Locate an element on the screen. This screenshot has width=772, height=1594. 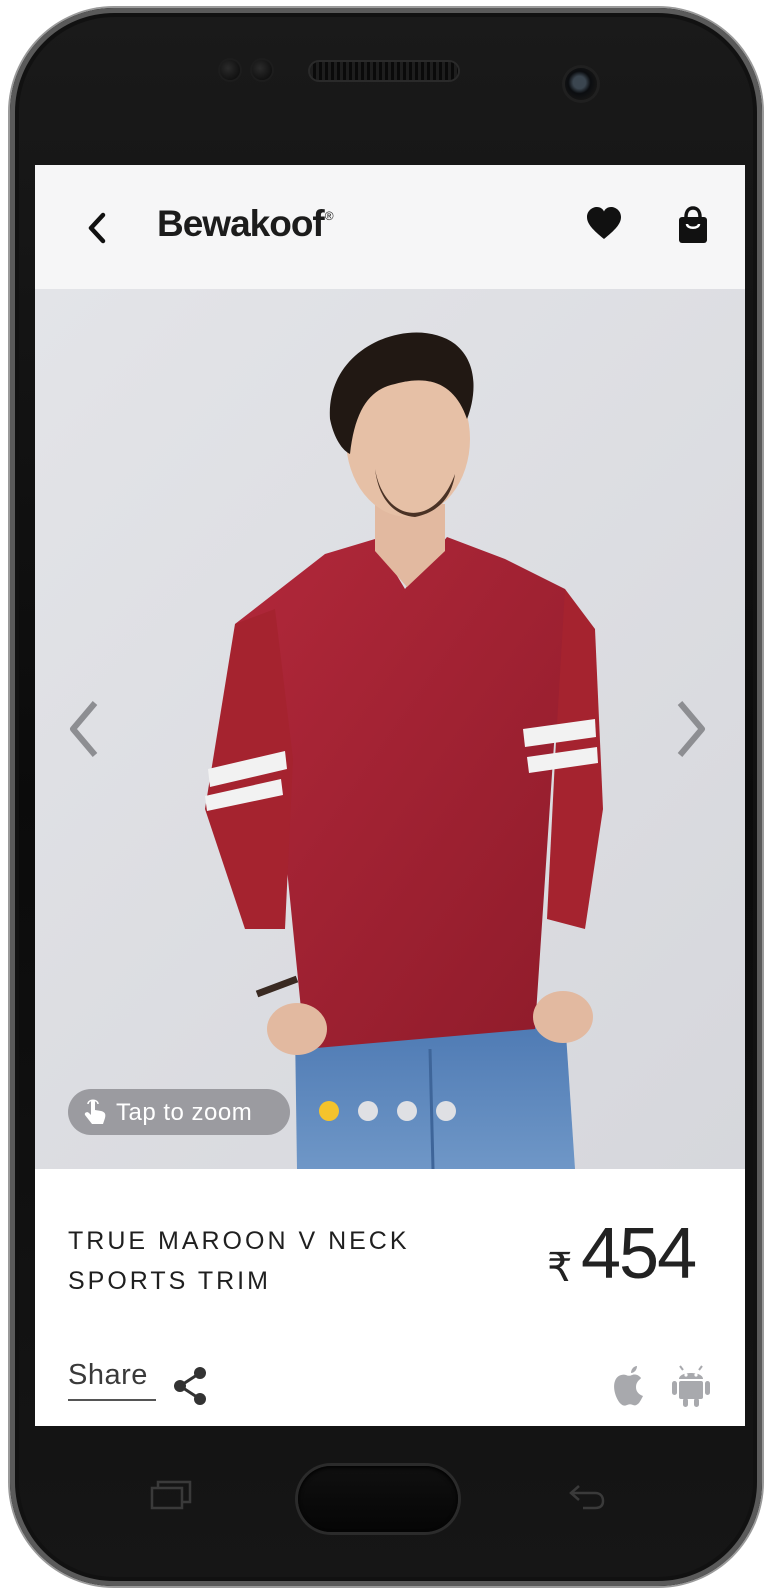
home-button is located at coordinates (378, 1499).